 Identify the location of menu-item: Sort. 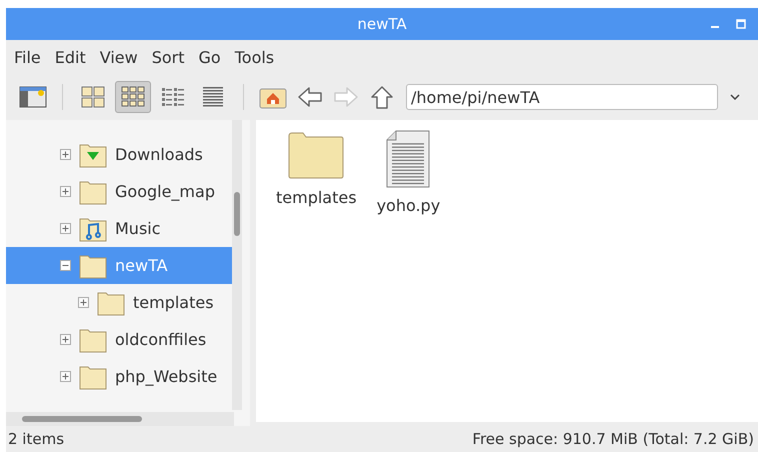
(168, 57).